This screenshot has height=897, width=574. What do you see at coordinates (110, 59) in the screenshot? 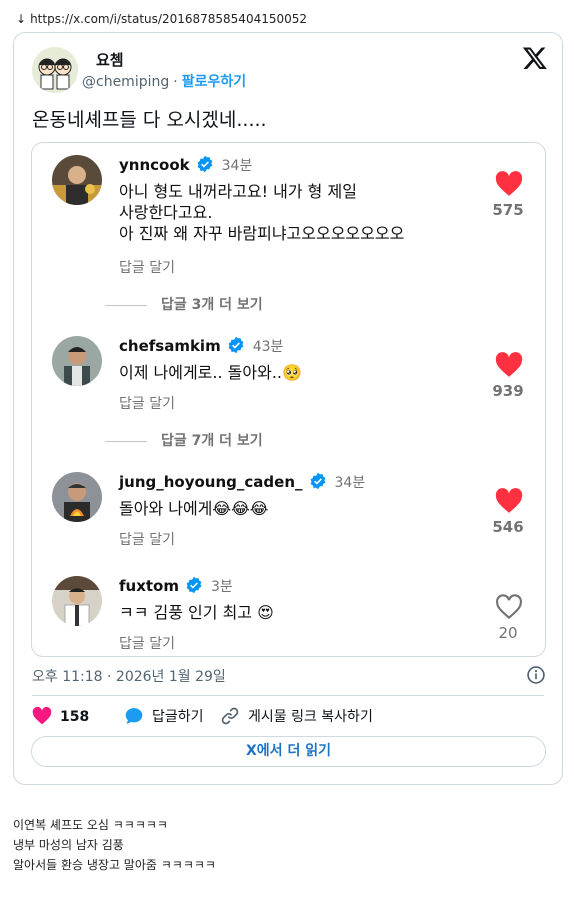
I see `author-name: 요쳄` at bounding box center [110, 59].